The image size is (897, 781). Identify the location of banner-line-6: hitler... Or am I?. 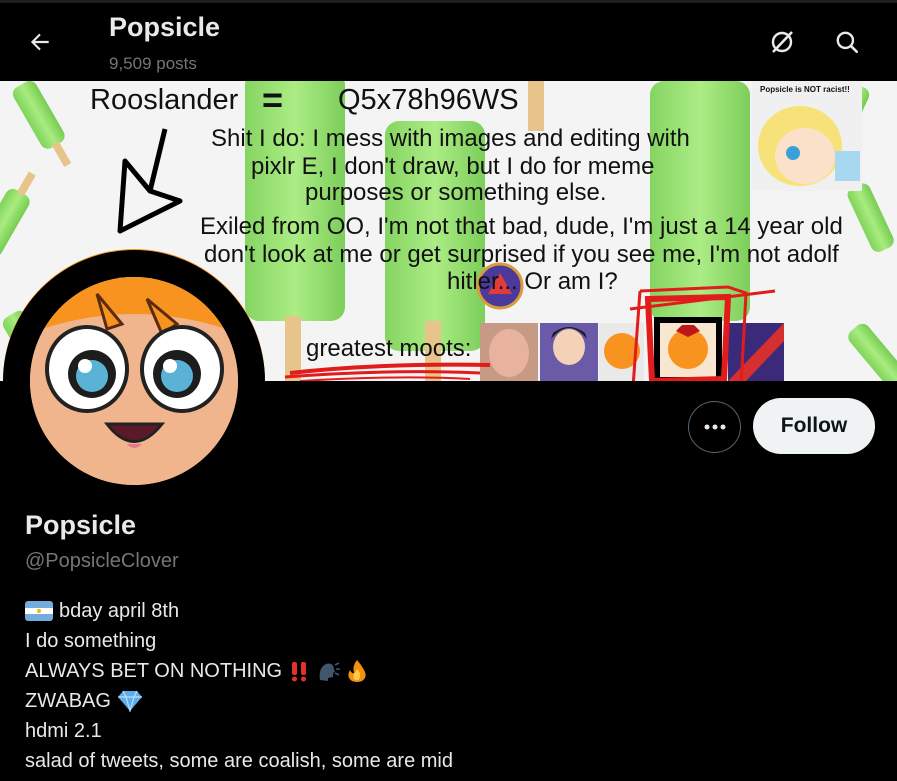
(532, 281).